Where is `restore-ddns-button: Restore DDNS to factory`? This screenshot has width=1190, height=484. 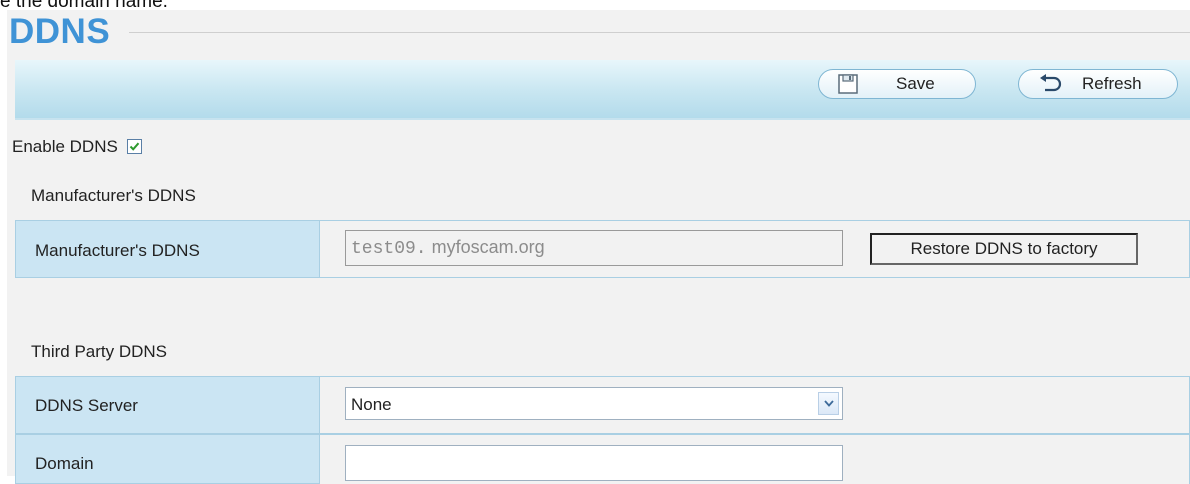
restore-ddns-button: Restore DDNS to factory is located at coordinates (1004, 249).